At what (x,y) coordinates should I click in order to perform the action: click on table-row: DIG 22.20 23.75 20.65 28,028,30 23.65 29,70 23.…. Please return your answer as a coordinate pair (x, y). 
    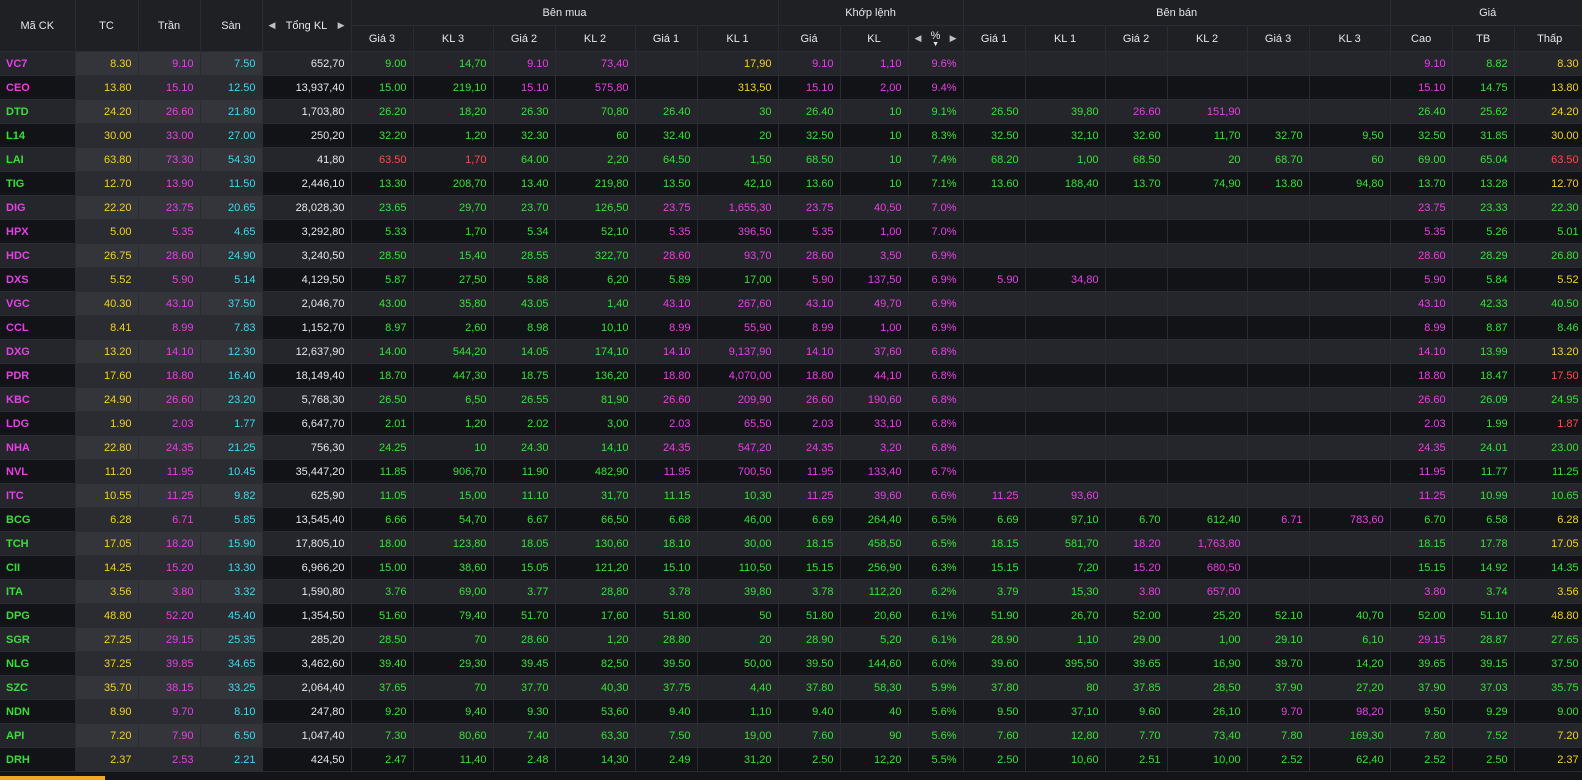
    Looking at the image, I should click on (791, 207).